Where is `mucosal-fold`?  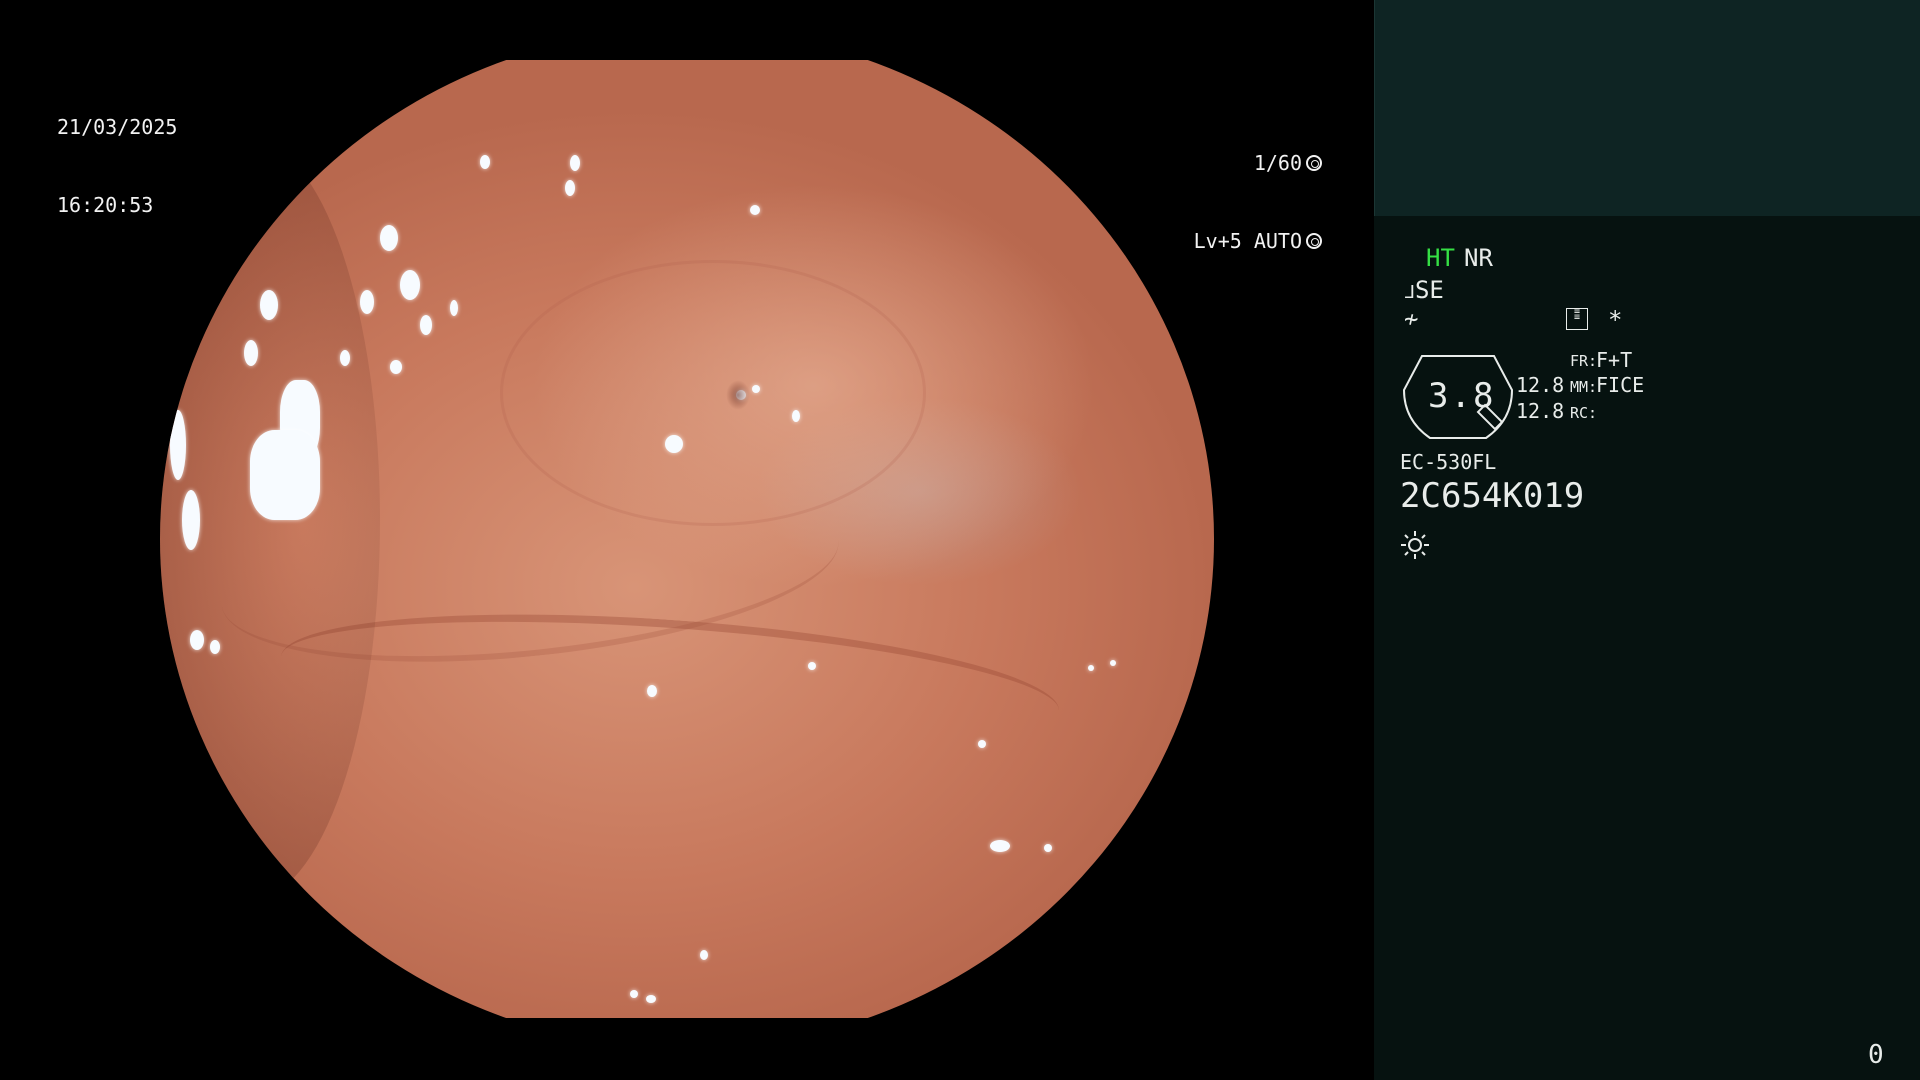 mucosal-fold is located at coordinates (713, 393).